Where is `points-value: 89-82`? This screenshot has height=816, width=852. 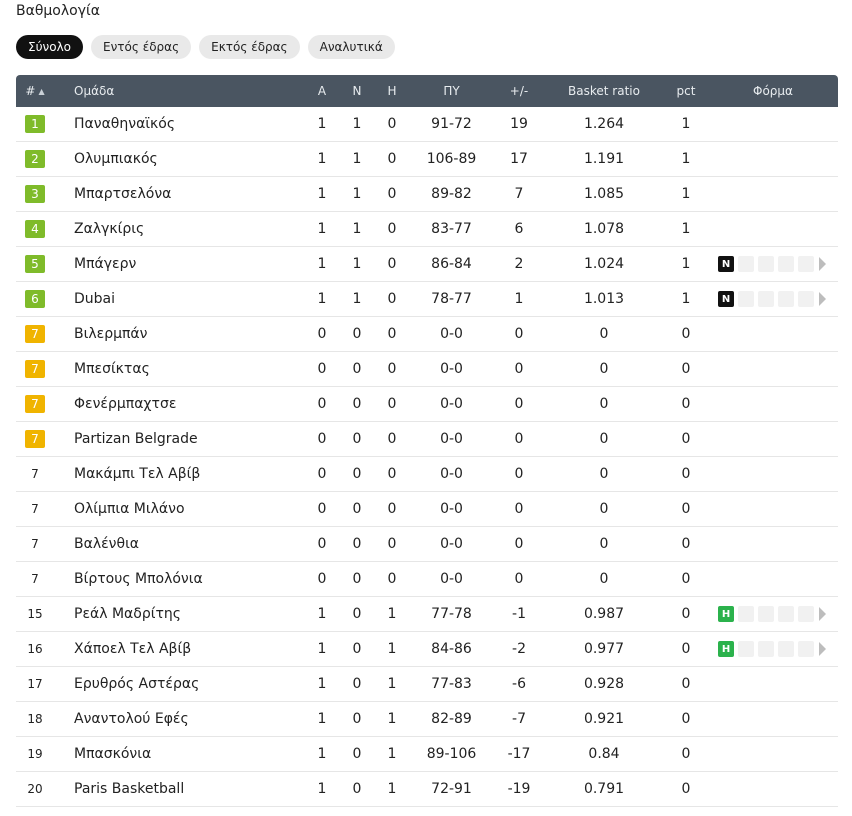 points-value: 89-82 is located at coordinates (451, 194).